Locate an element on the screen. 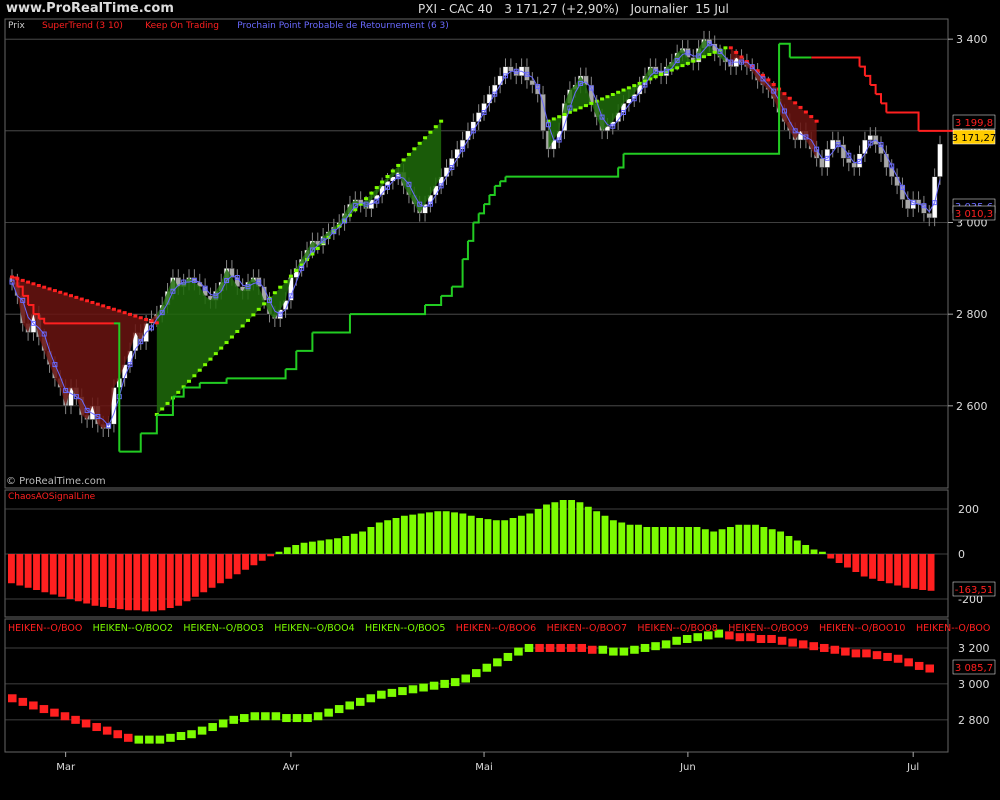 The image size is (1000, 800). heiken-legend-item: HEIKEN--O/BOO3 is located at coordinates (223, 628).